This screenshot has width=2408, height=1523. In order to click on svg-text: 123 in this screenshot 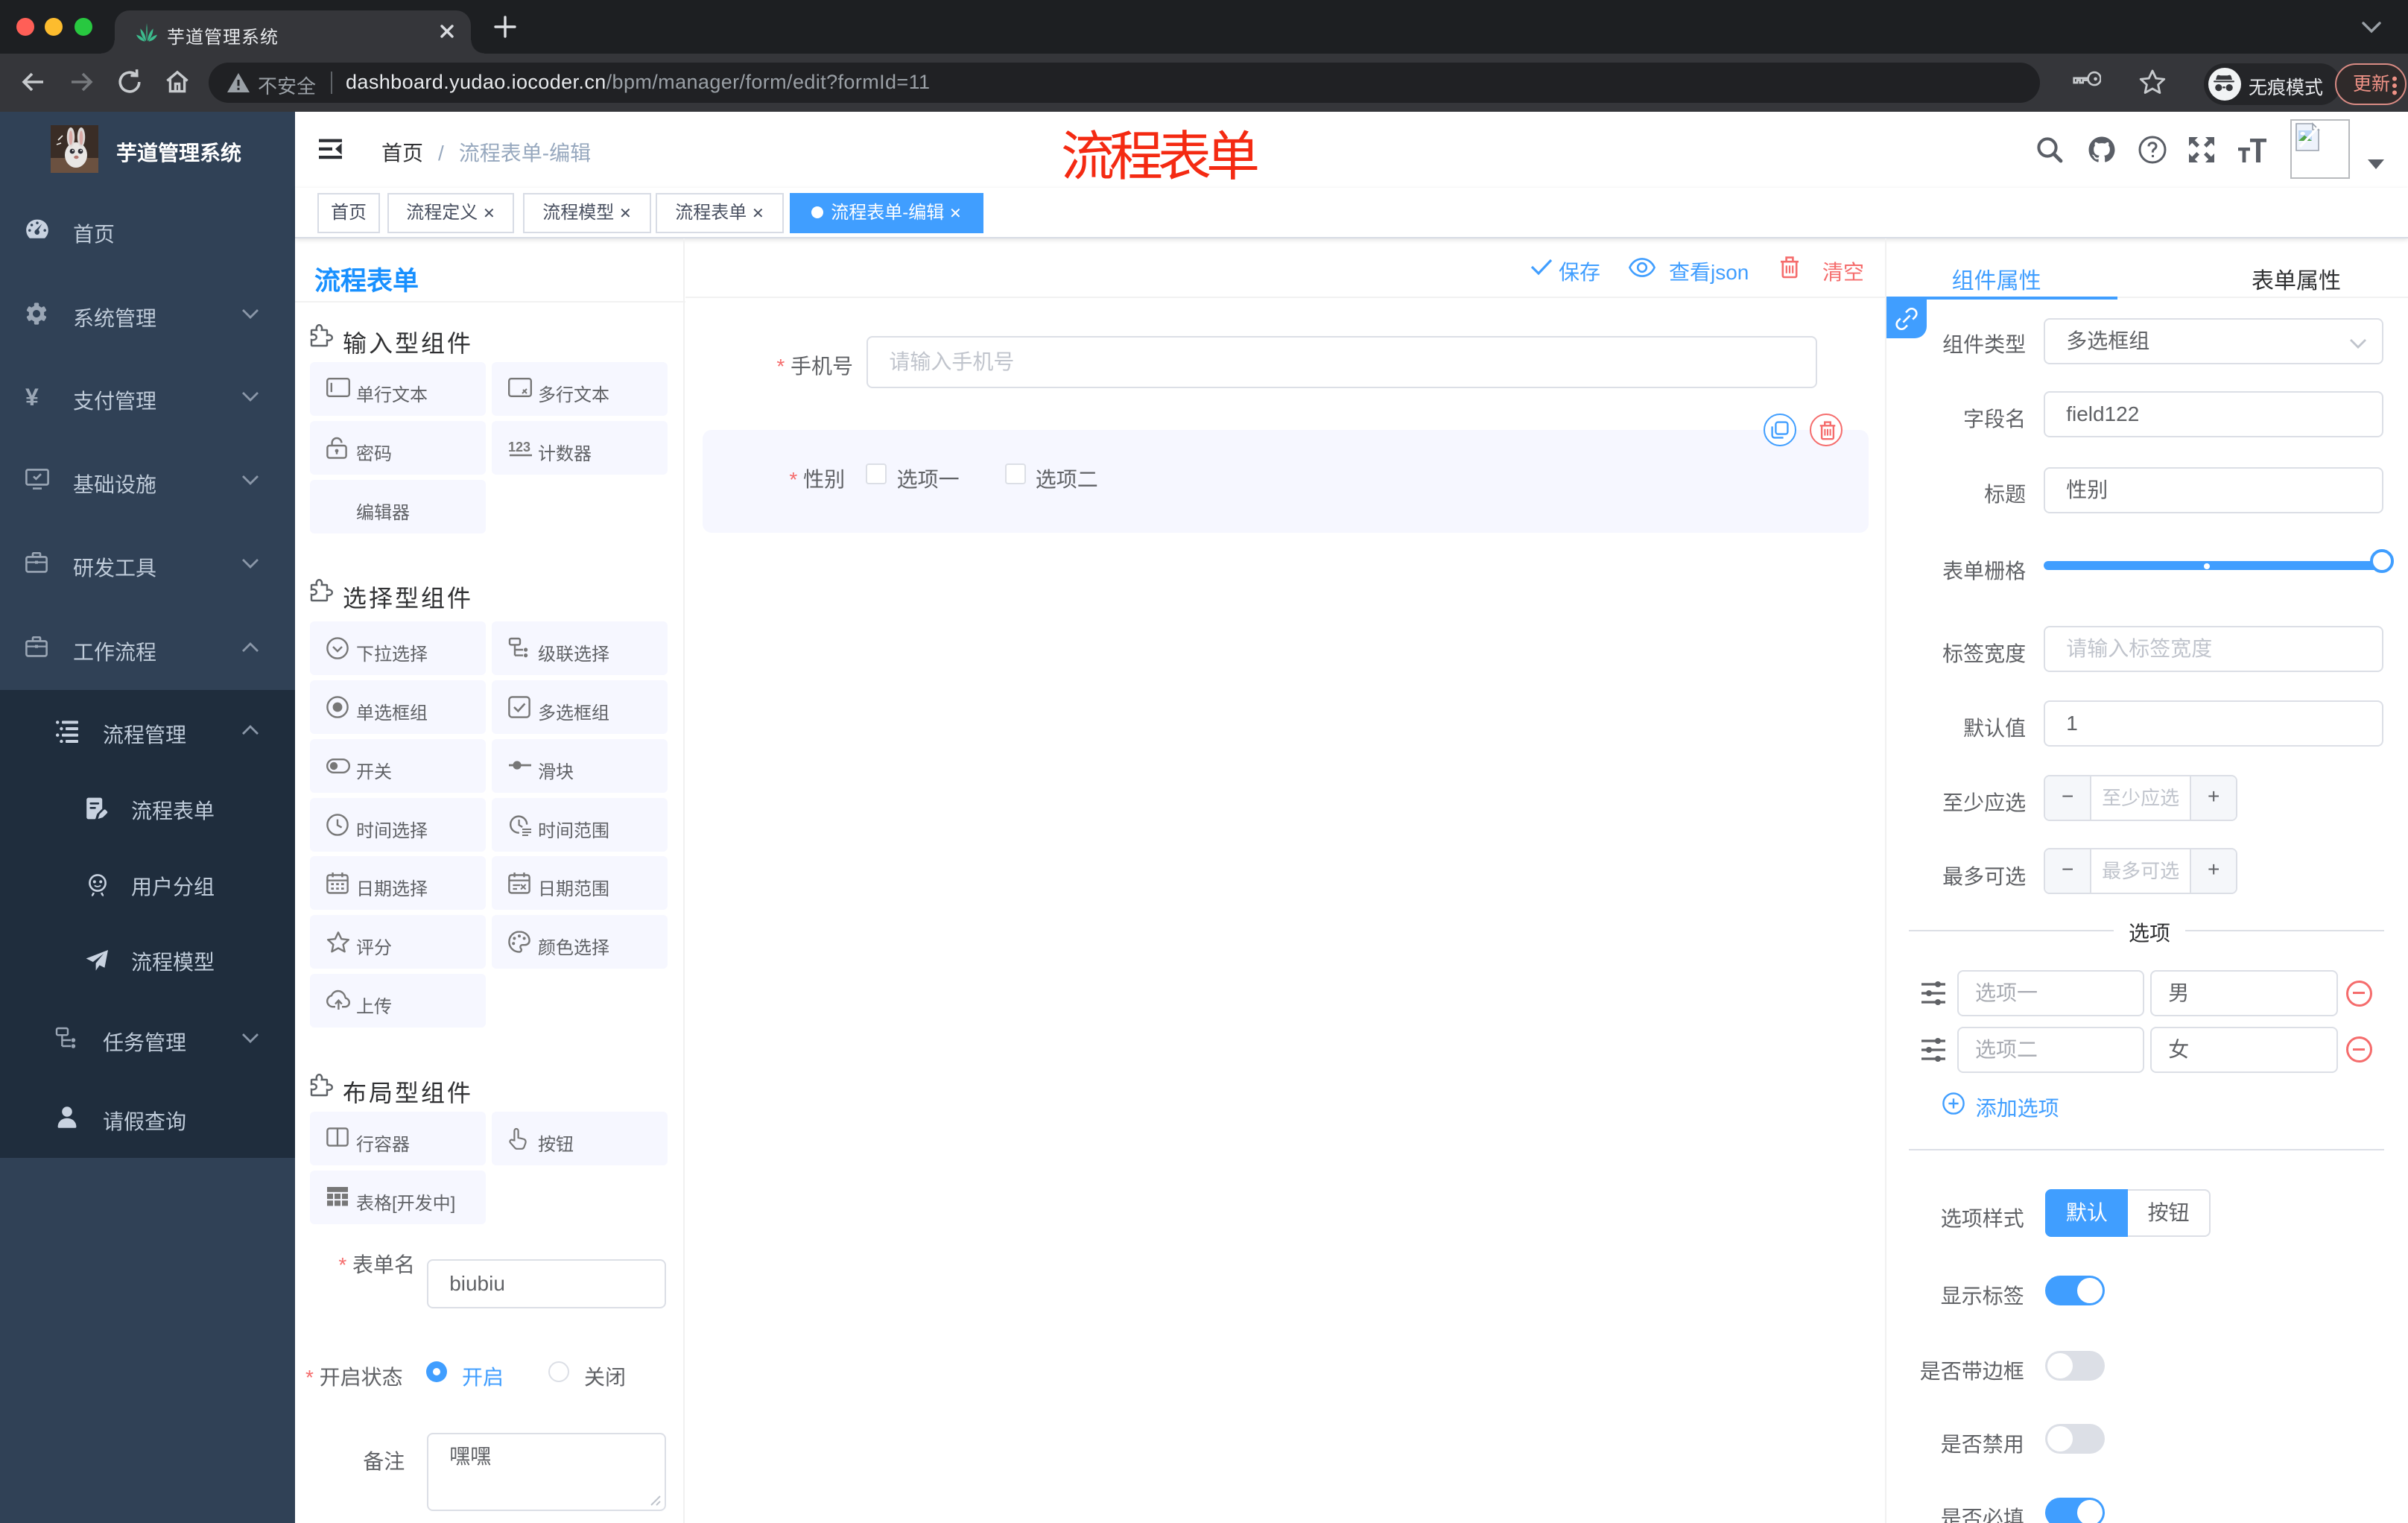, I will do `click(519, 447)`.